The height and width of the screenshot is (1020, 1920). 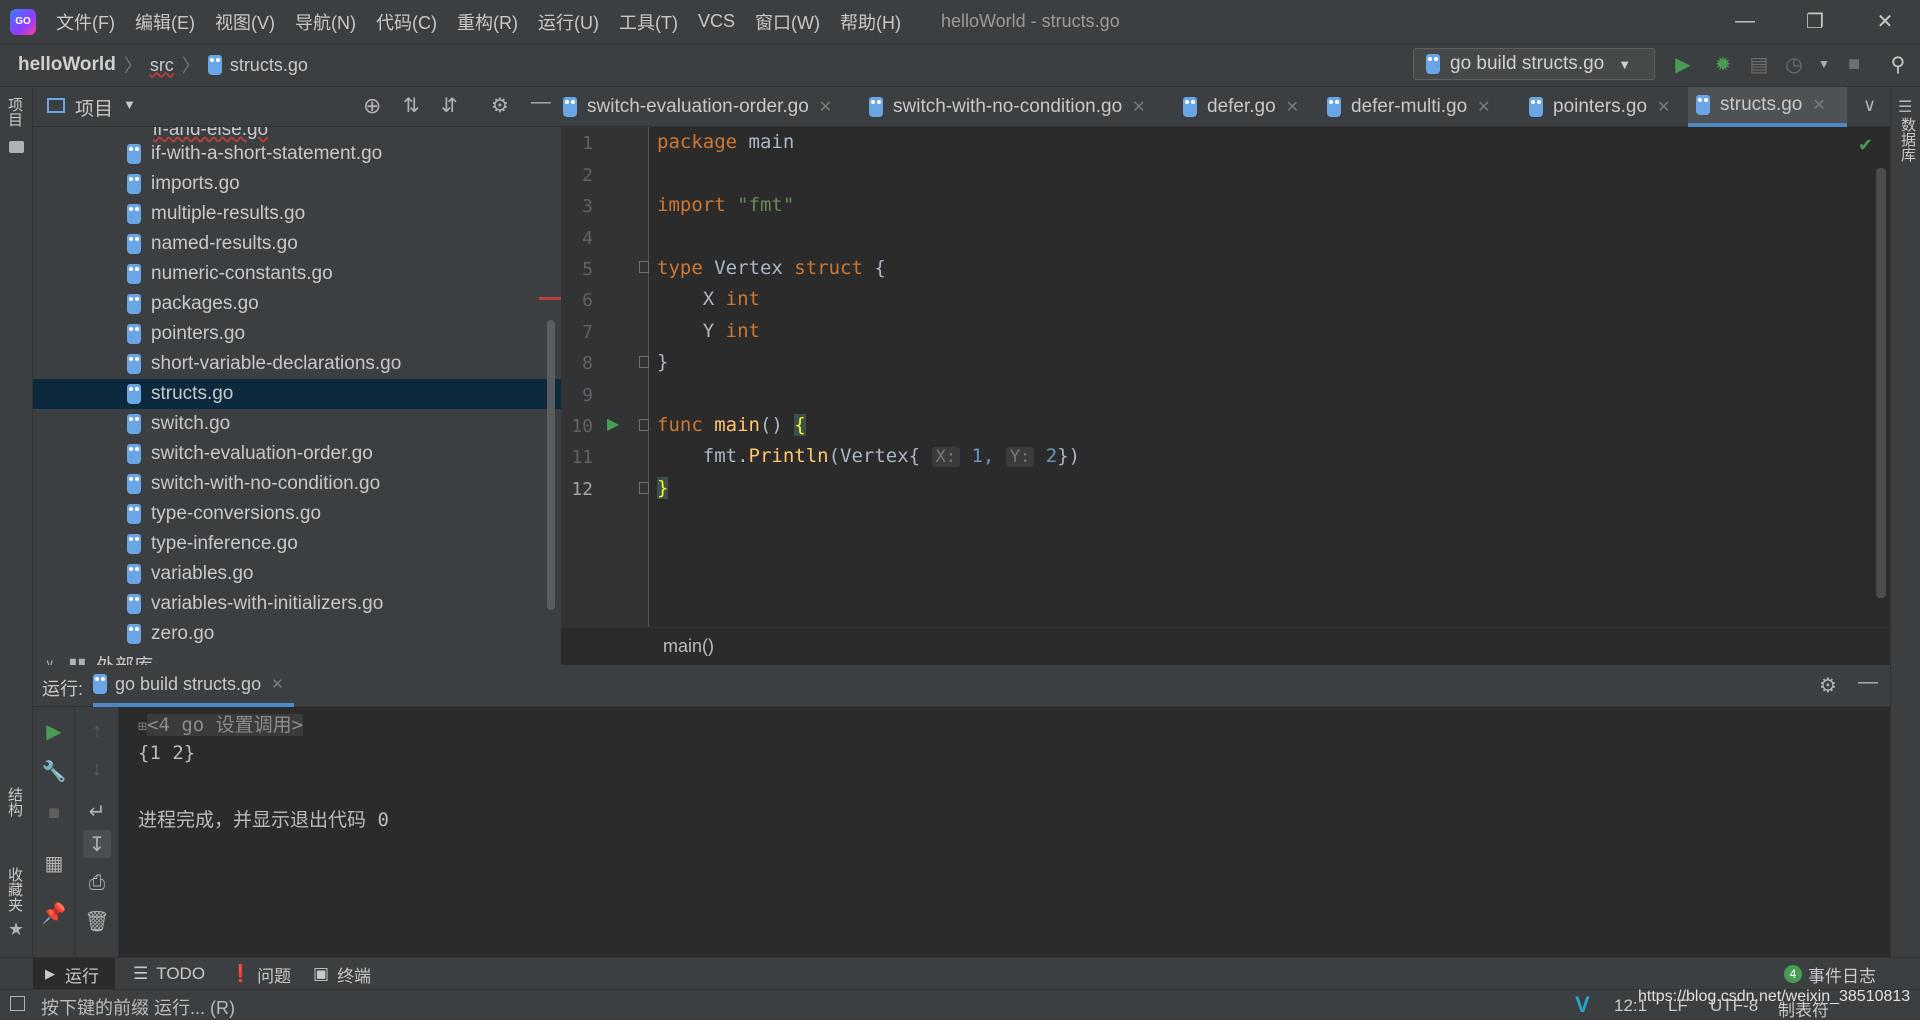 I want to click on locate-file-icon: ⊕, so click(x=372, y=106).